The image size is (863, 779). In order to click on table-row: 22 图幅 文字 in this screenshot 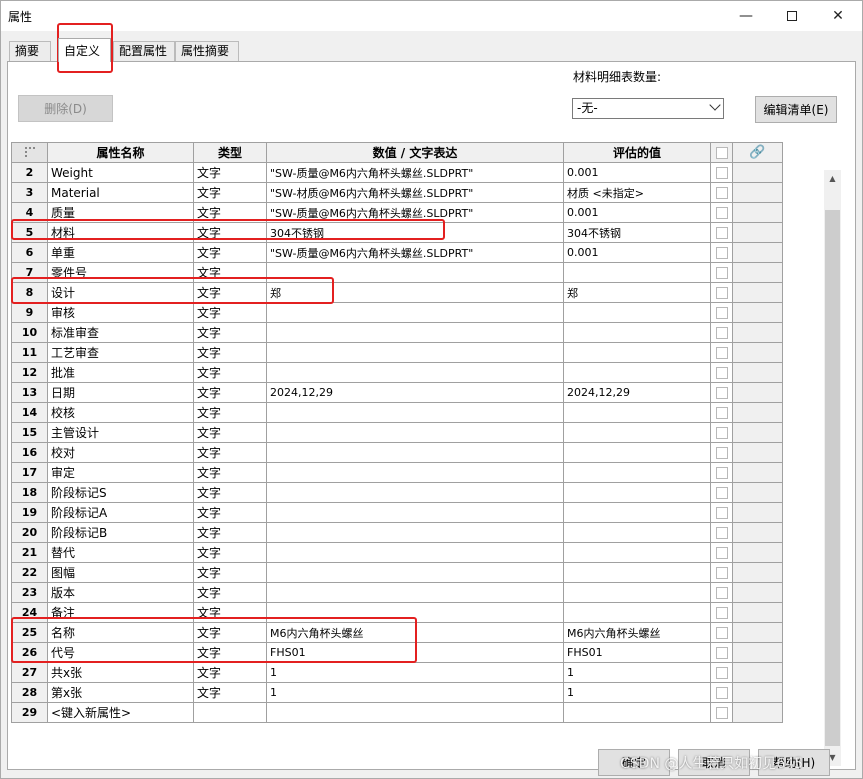, I will do `click(397, 572)`.